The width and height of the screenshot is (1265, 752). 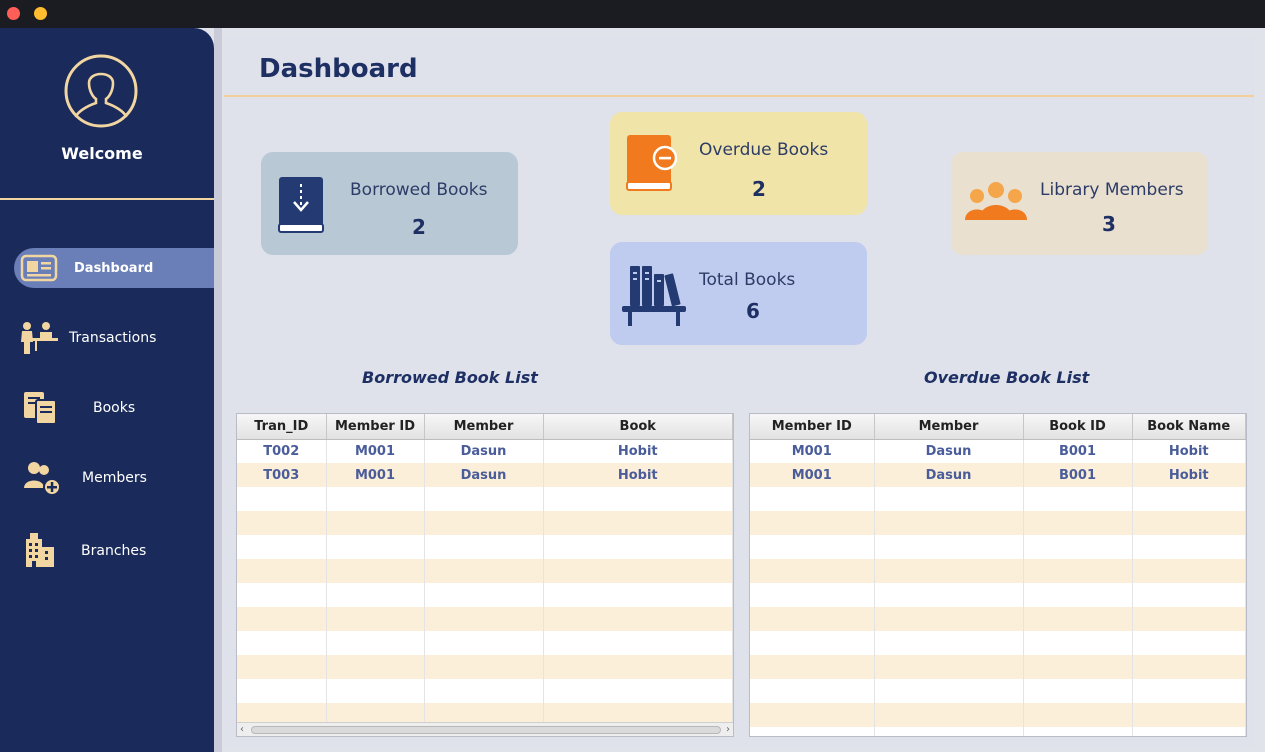 I want to click on sidebar-divider, so click(x=107, y=199).